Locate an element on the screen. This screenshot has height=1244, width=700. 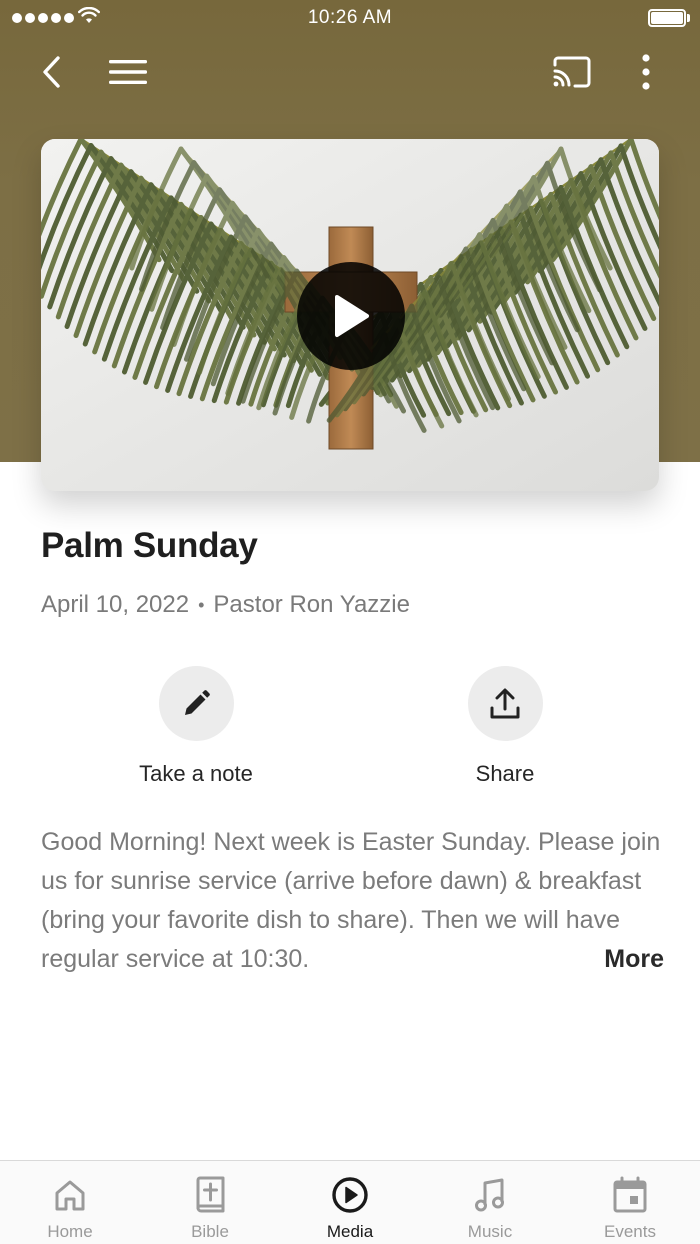
more-vertical-icon is located at coordinates (646, 72).